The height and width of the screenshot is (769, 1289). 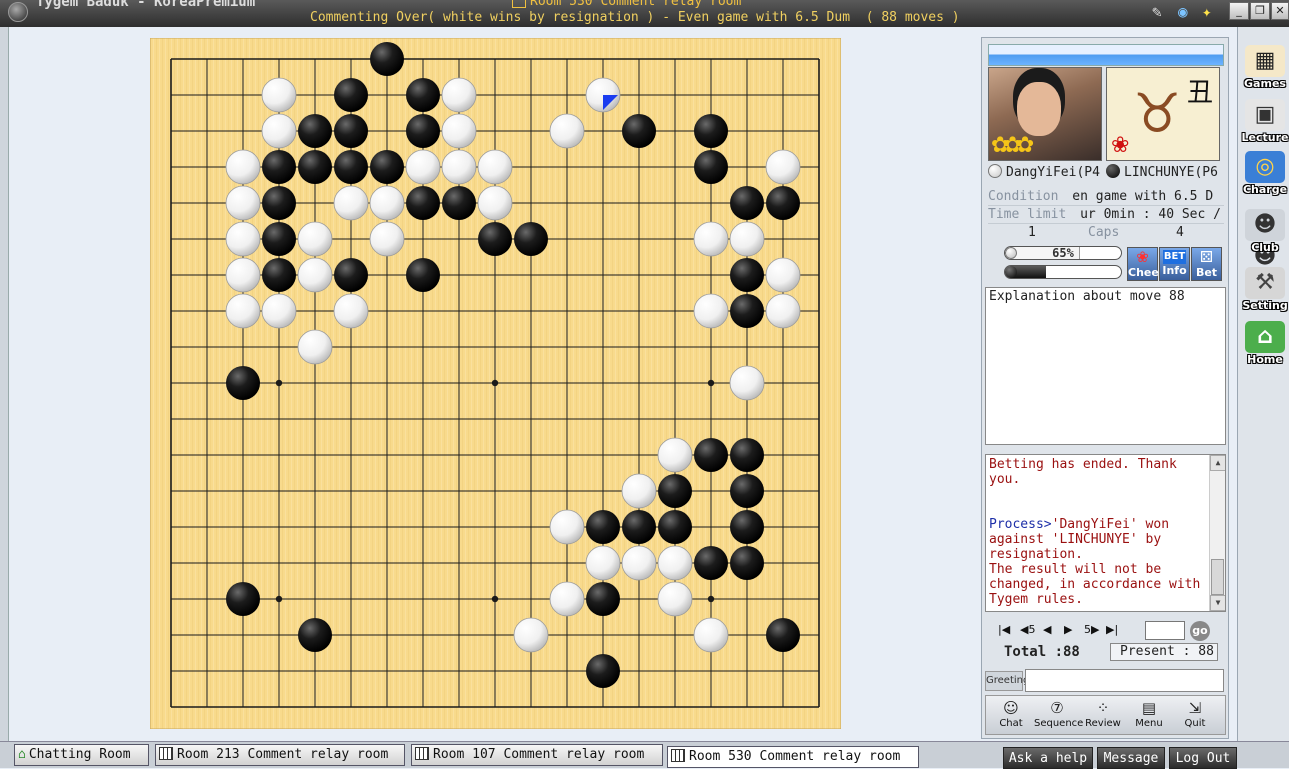 I want to click on board-icon, so click(x=678, y=755).